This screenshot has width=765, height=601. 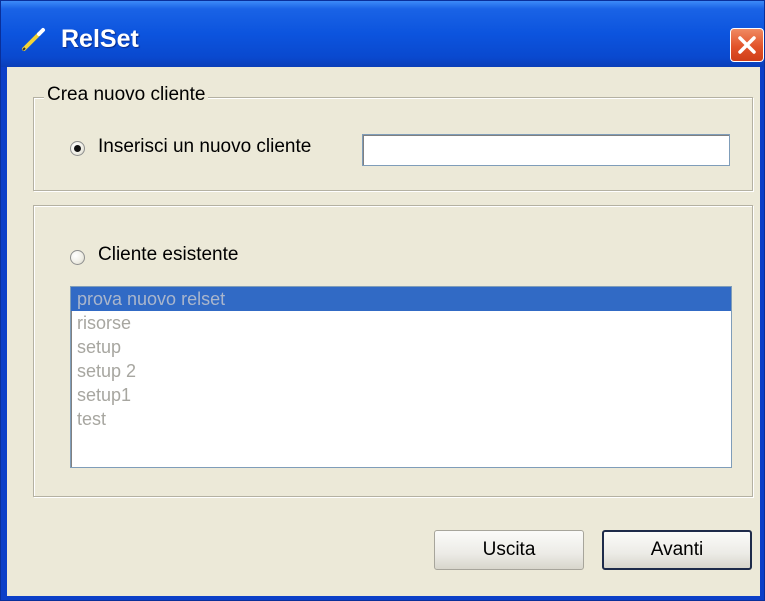 I want to click on new-client-radio, so click(x=77, y=148).